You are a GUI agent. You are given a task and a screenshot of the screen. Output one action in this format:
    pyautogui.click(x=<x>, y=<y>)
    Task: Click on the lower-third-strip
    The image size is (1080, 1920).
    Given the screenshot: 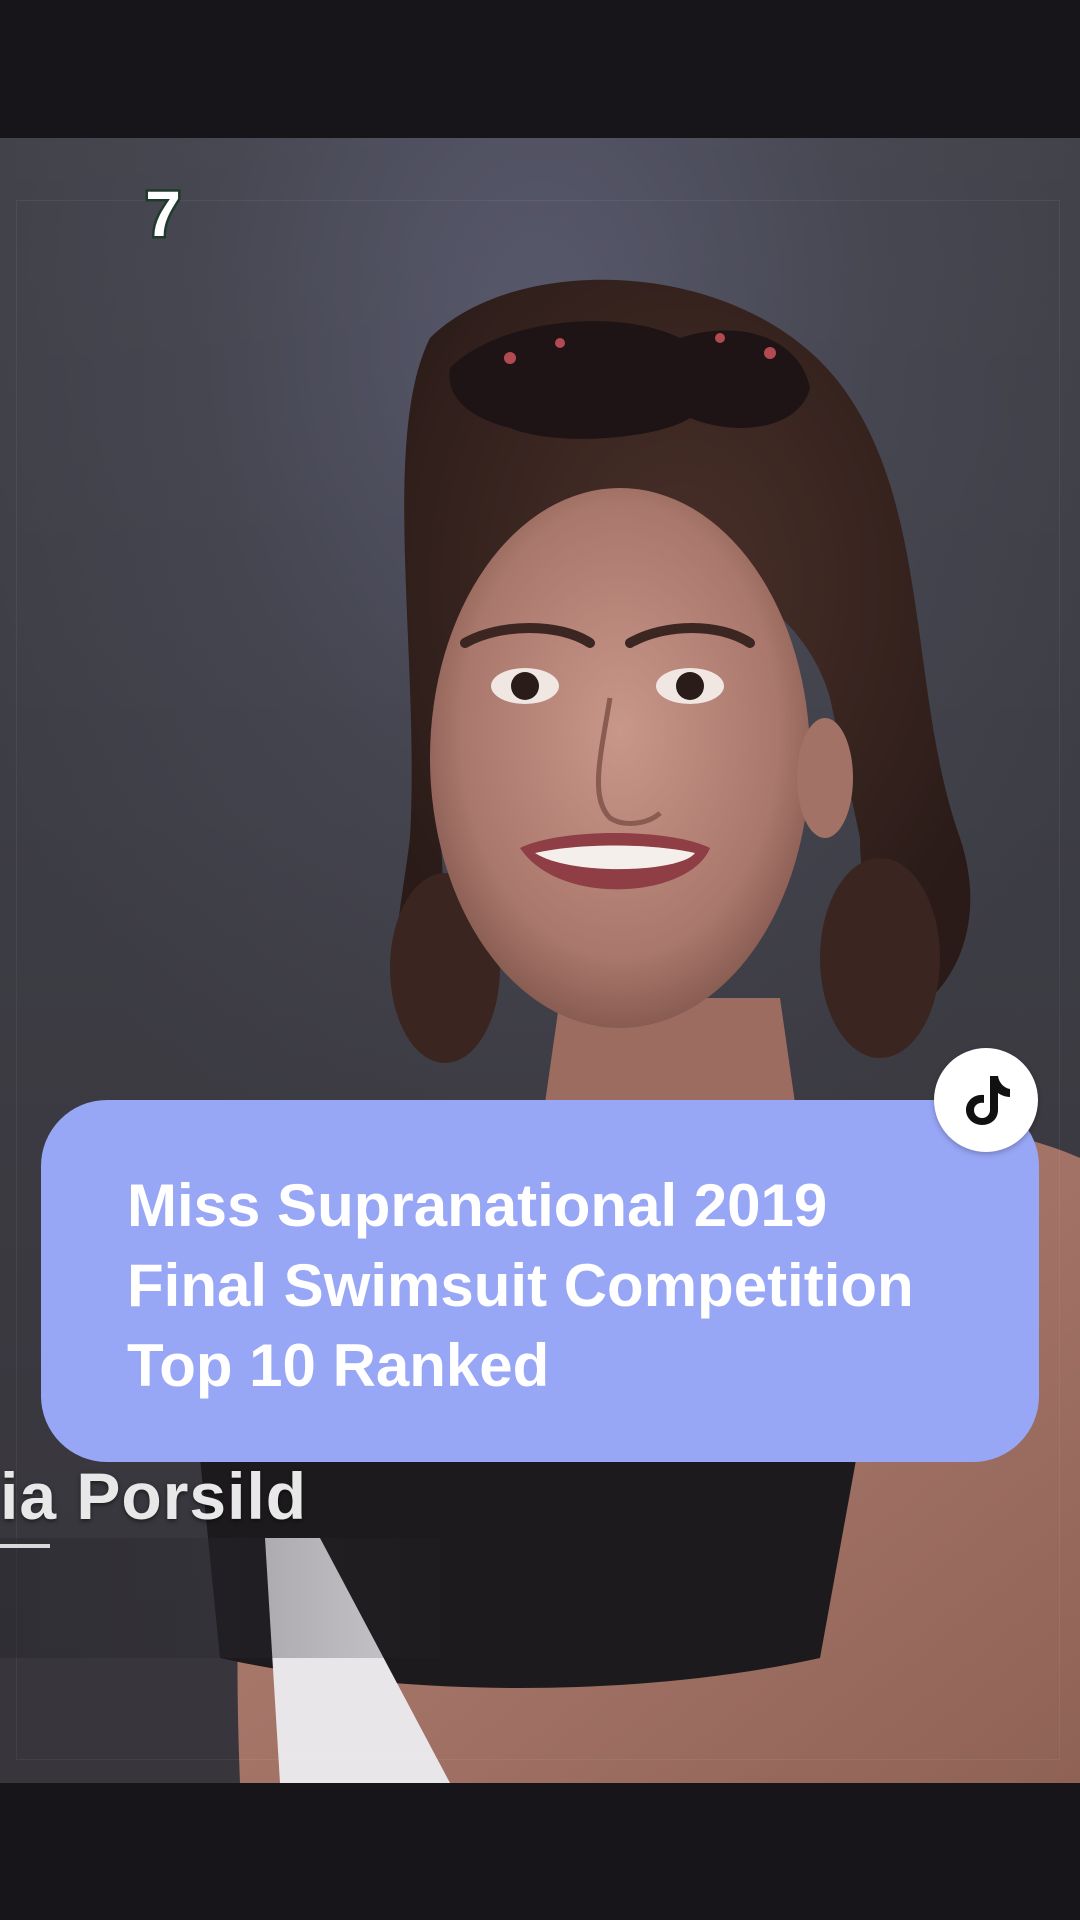 What is the action you would take?
    pyautogui.click(x=220, y=1598)
    